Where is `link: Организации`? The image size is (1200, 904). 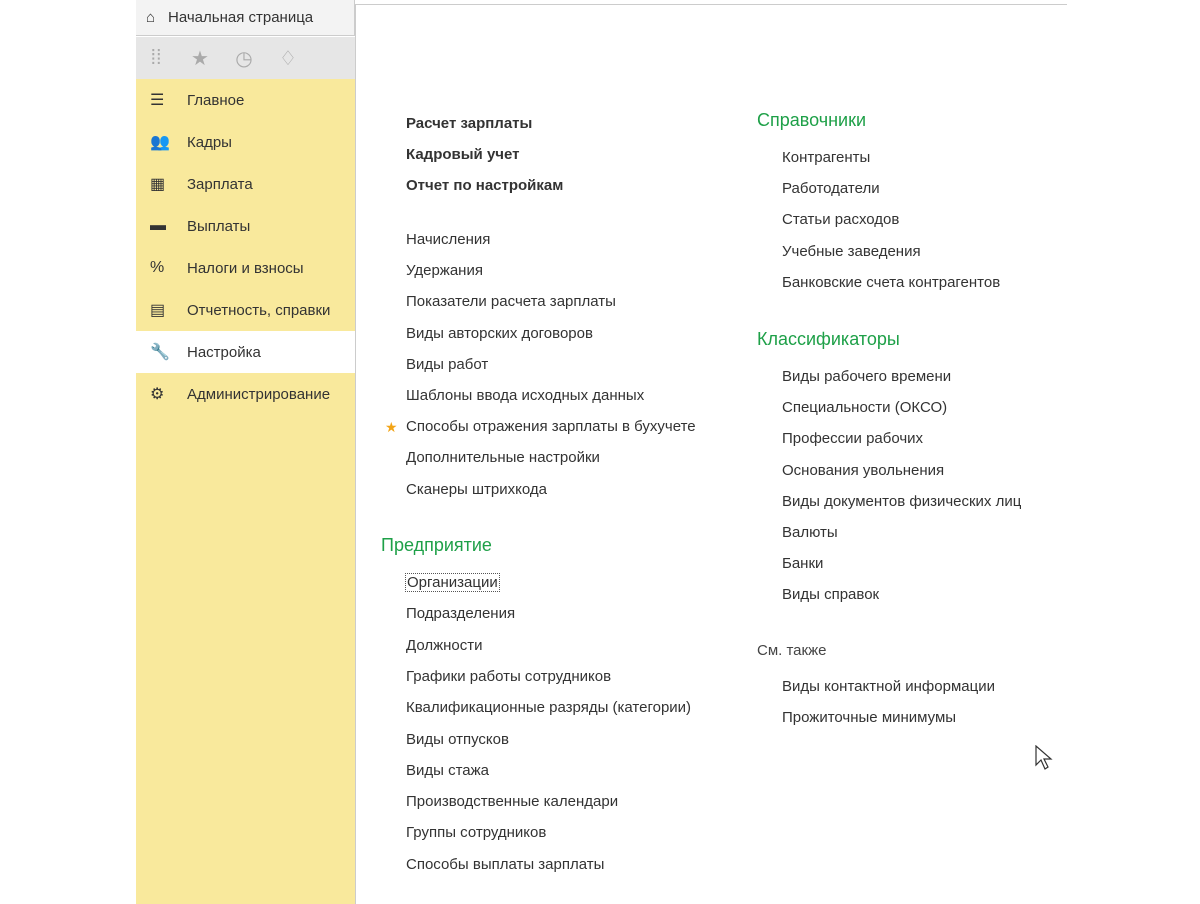
link: Организации is located at coordinates (452, 582).